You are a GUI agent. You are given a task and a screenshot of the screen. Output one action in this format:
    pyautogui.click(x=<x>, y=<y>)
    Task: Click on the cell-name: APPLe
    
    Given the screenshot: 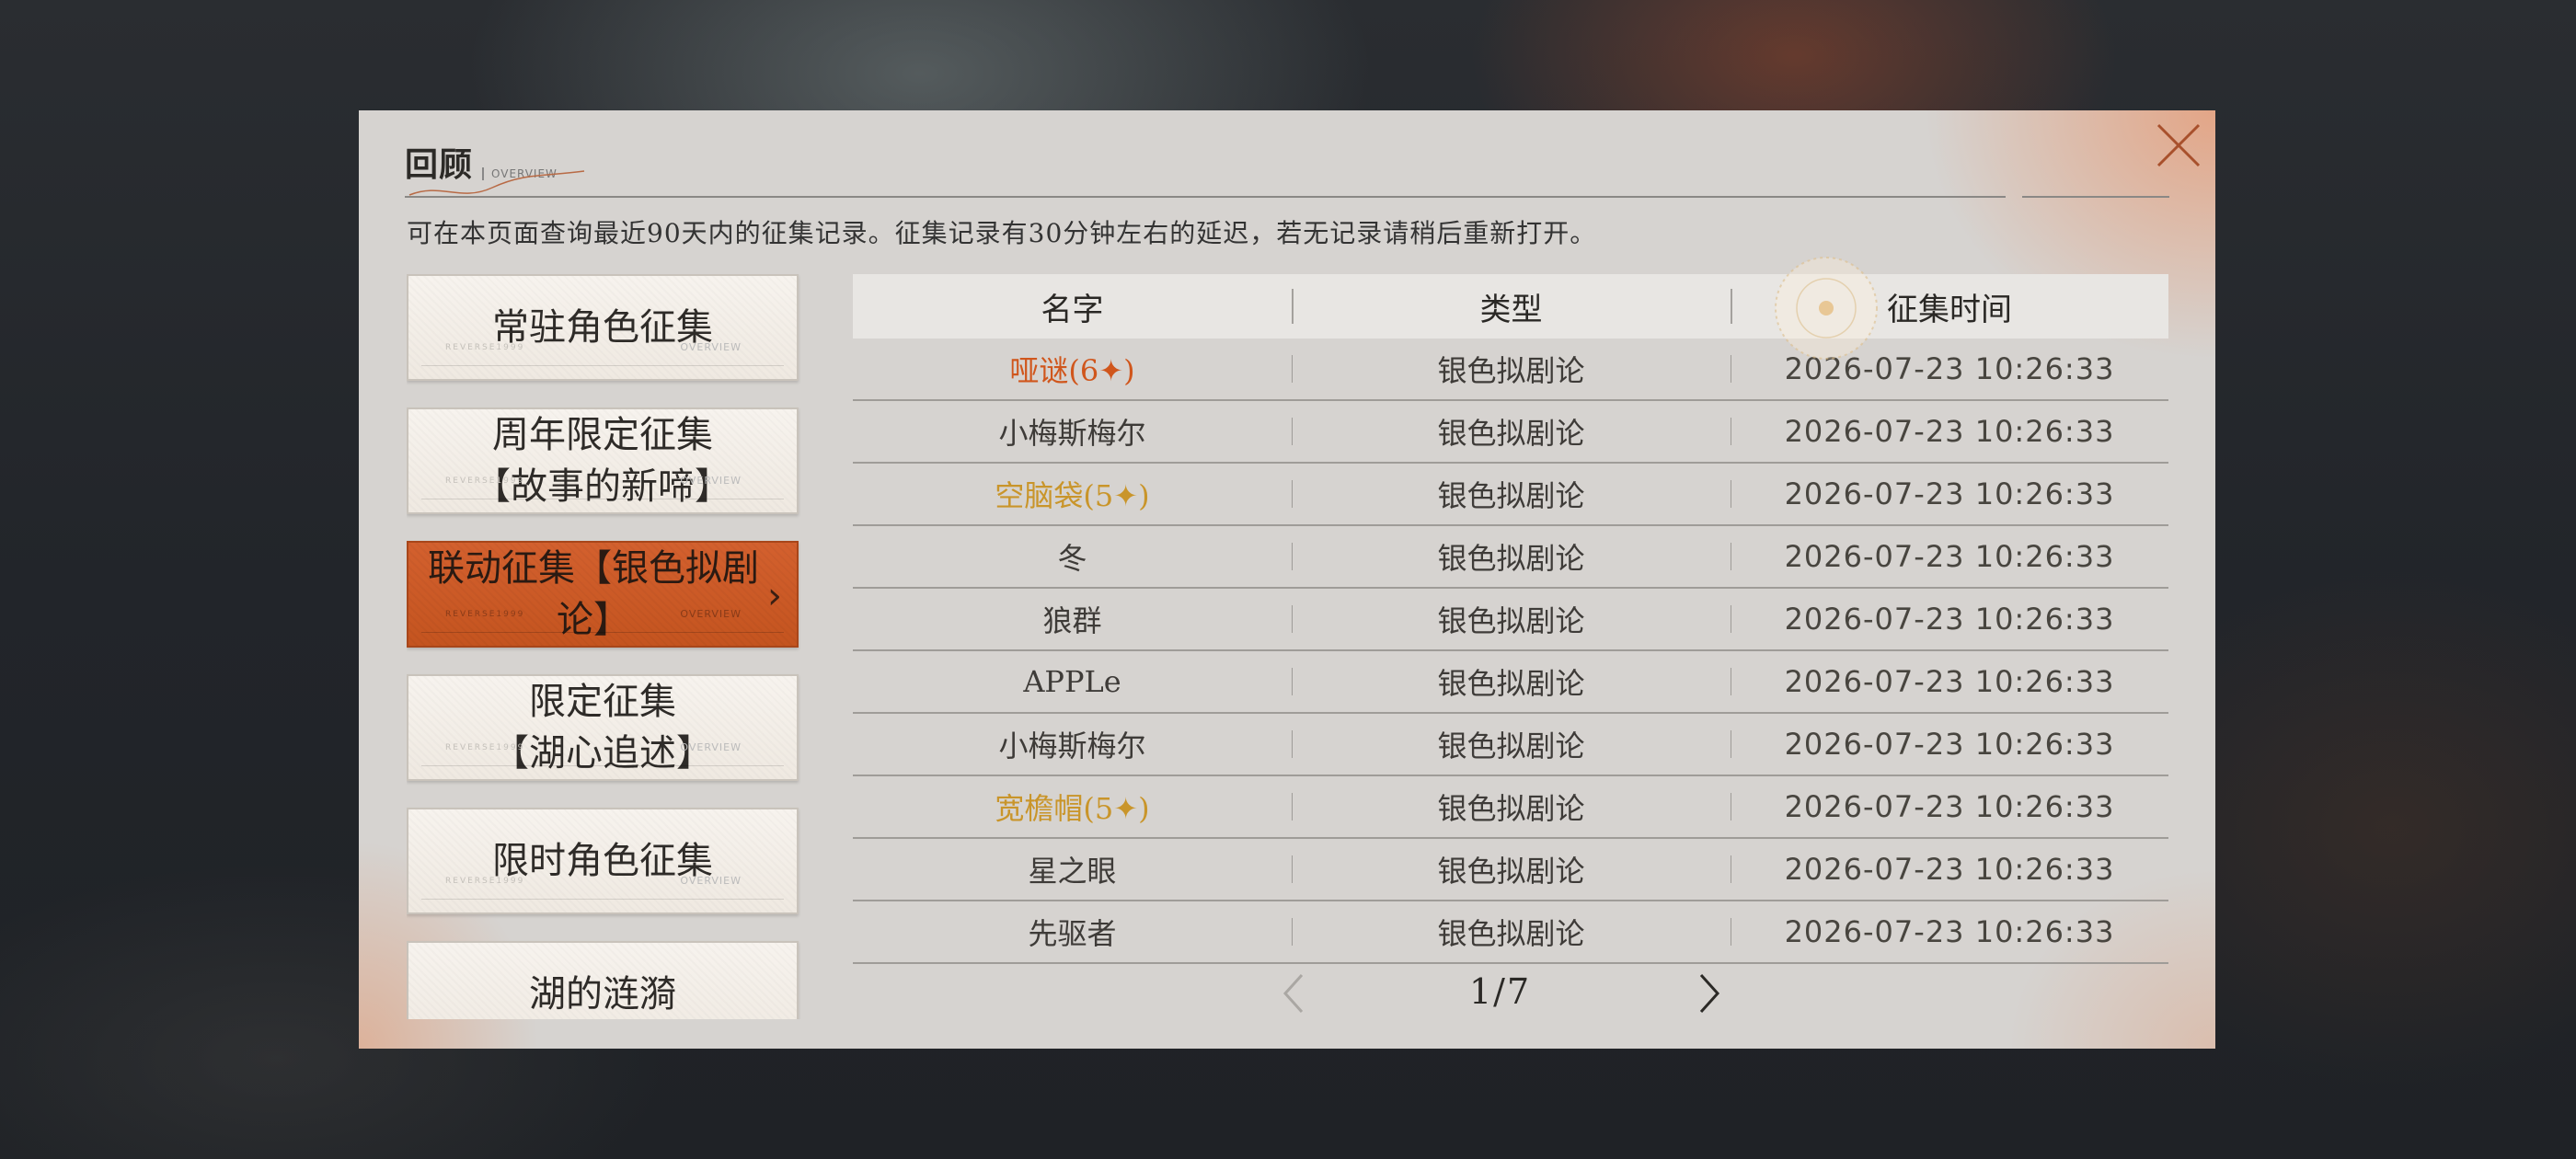 What is the action you would take?
    pyautogui.click(x=1072, y=681)
    